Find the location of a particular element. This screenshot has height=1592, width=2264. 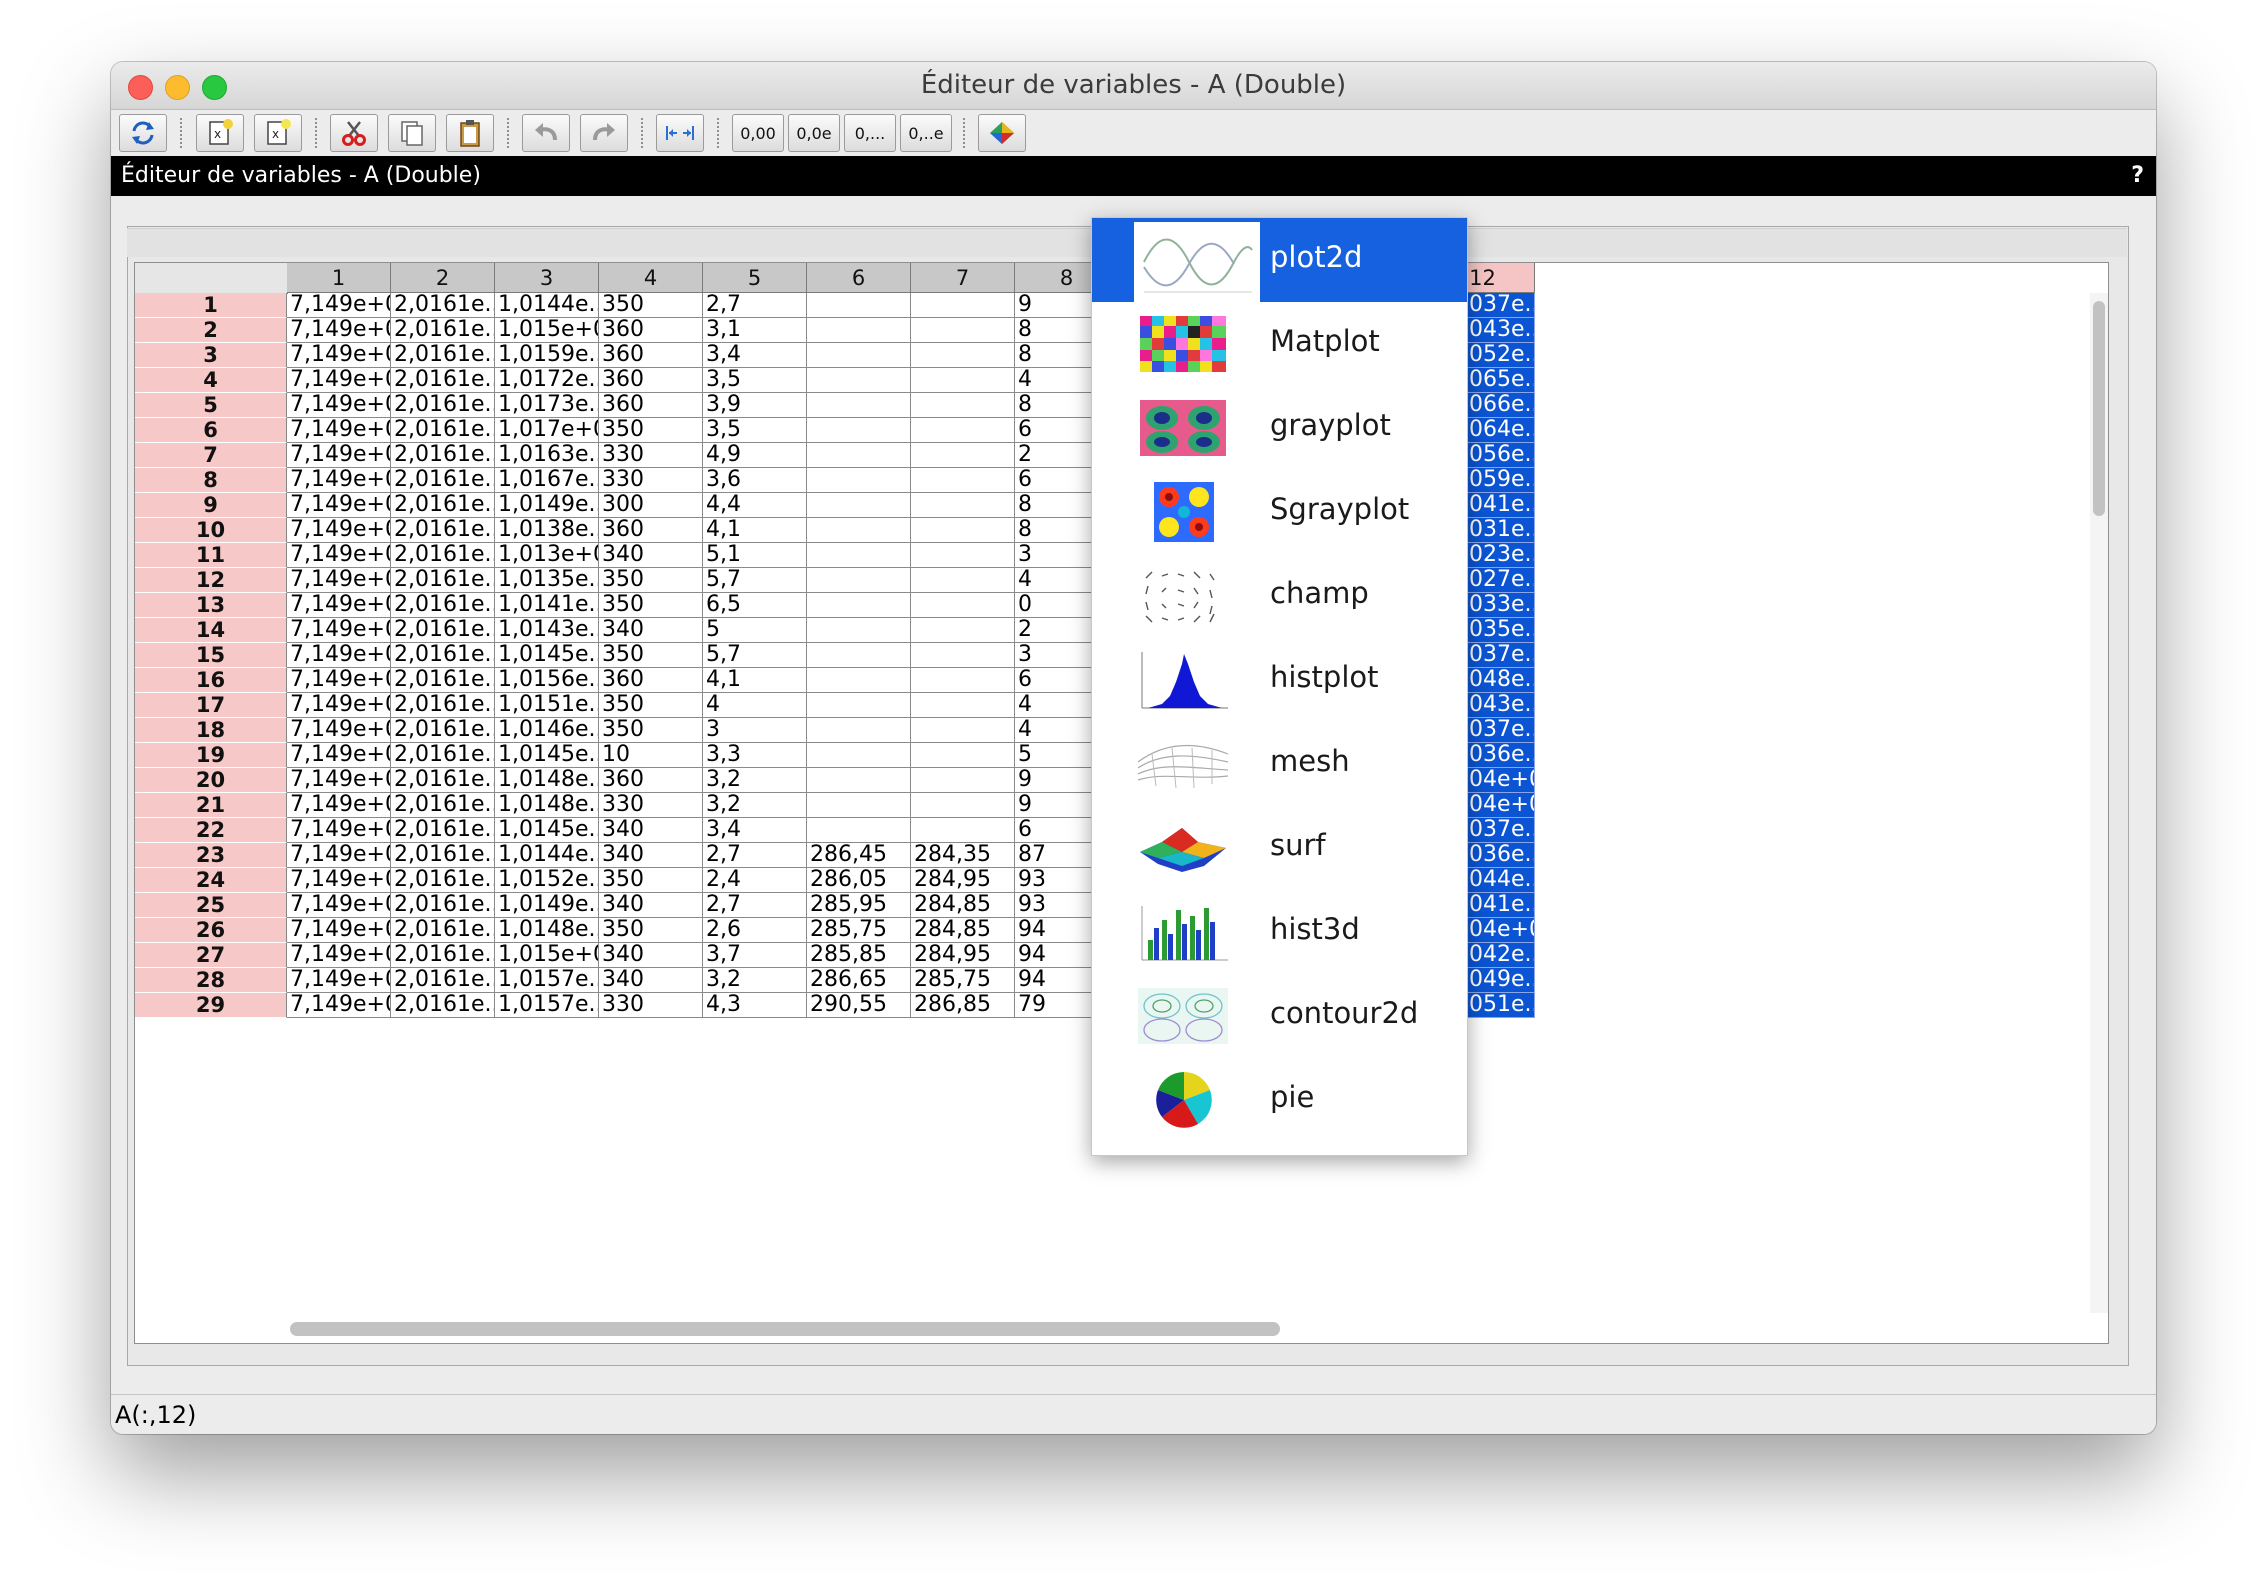

table-cell: 300 is located at coordinates (651, 505).